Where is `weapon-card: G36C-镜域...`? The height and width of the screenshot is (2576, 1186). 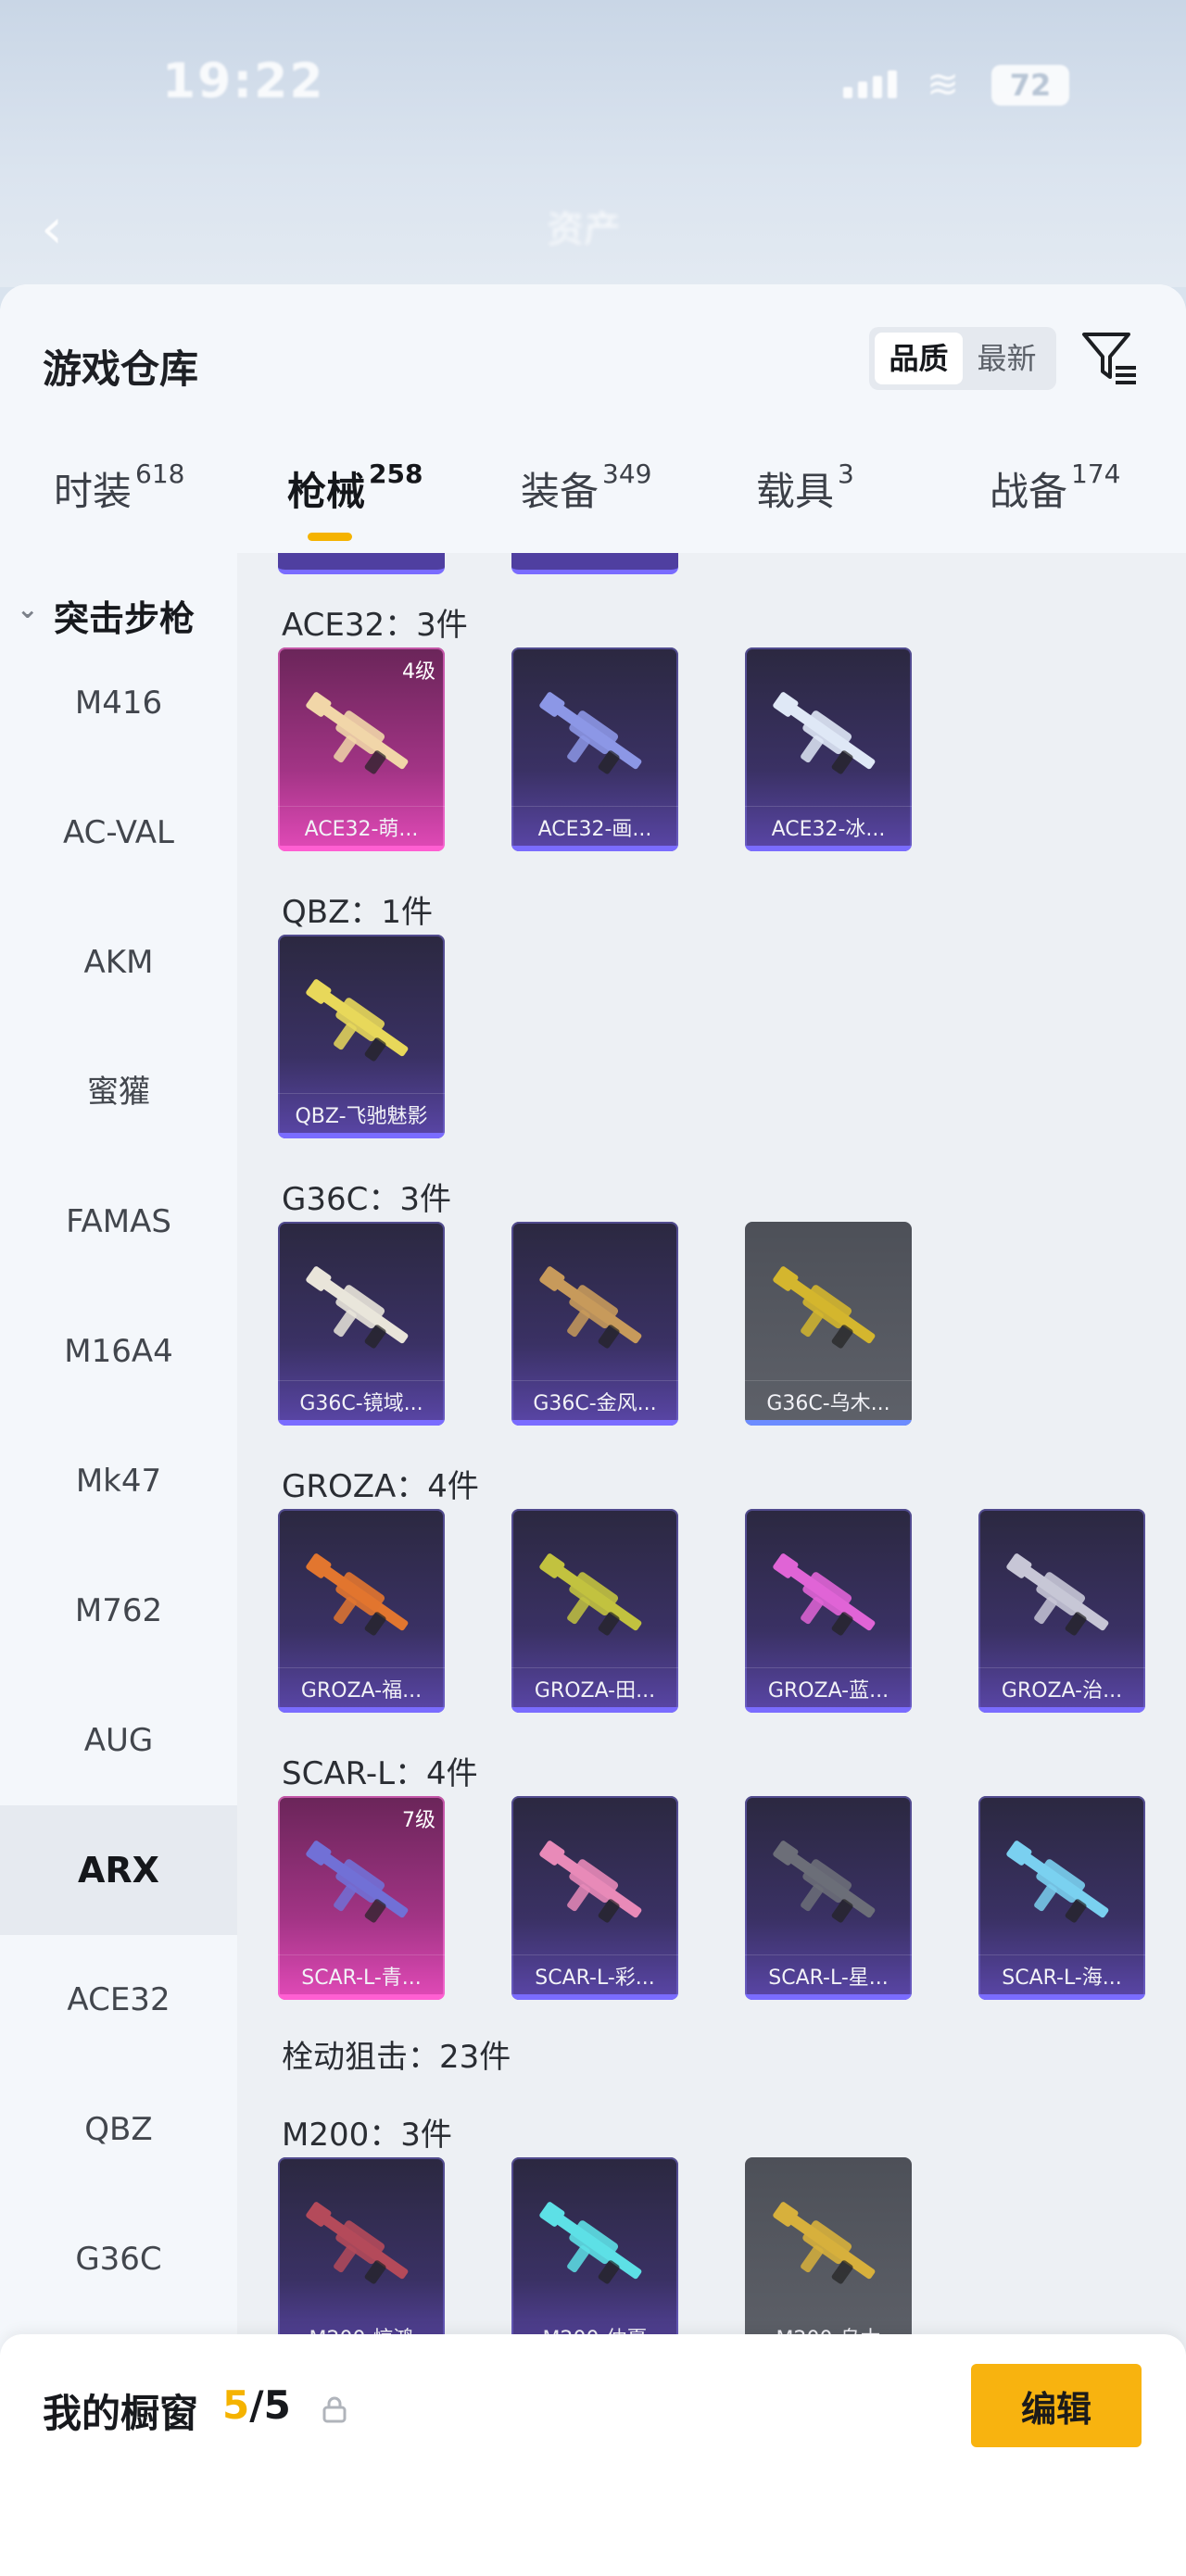 weapon-card: G36C-镜域... is located at coordinates (361, 1324).